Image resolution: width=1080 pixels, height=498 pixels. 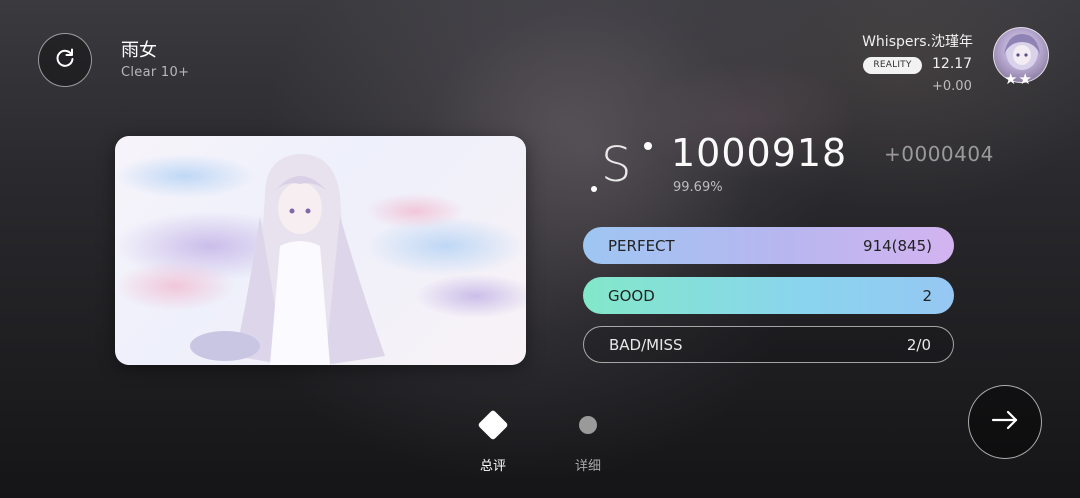 What do you see at coordinates (139, 50) in the screenshot?
I see `song-title: 雨女` at bounding box center [139, 50].